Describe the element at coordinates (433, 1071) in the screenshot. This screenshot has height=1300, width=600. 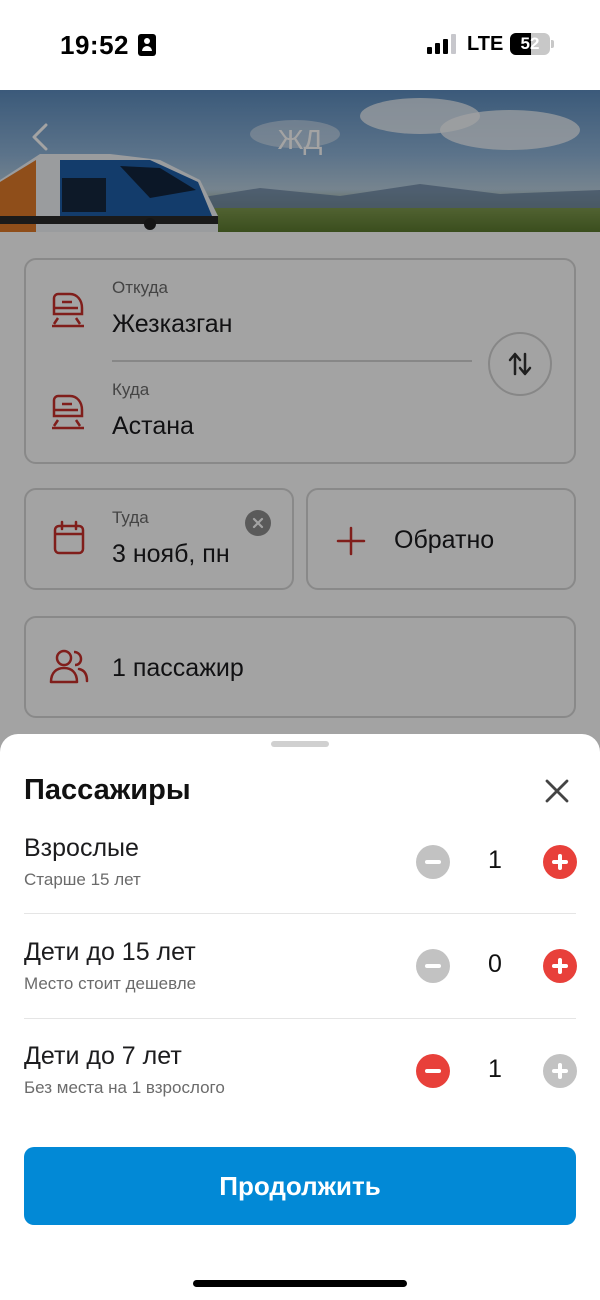
I see `children-7-minus-button` at that location.